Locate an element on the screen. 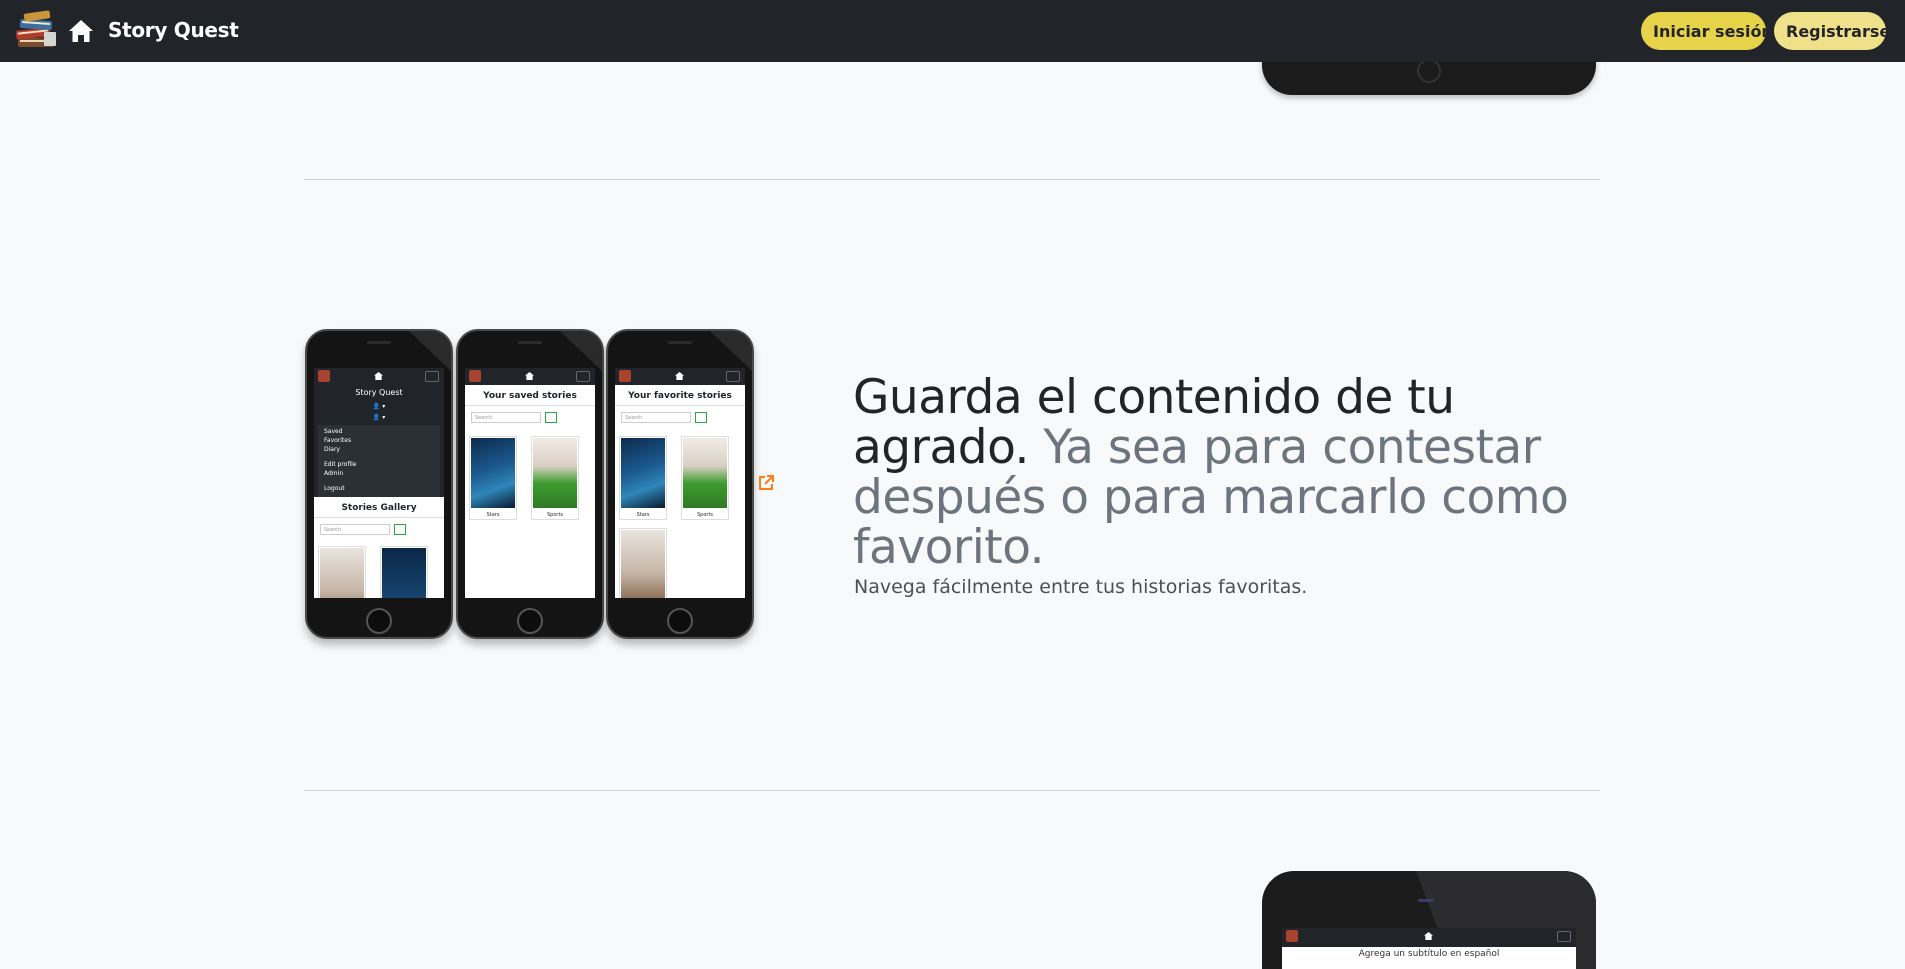 The height and width of the screenshot is (969, 1905). brand-name: Story Quest is located at coordinates (173, 30).